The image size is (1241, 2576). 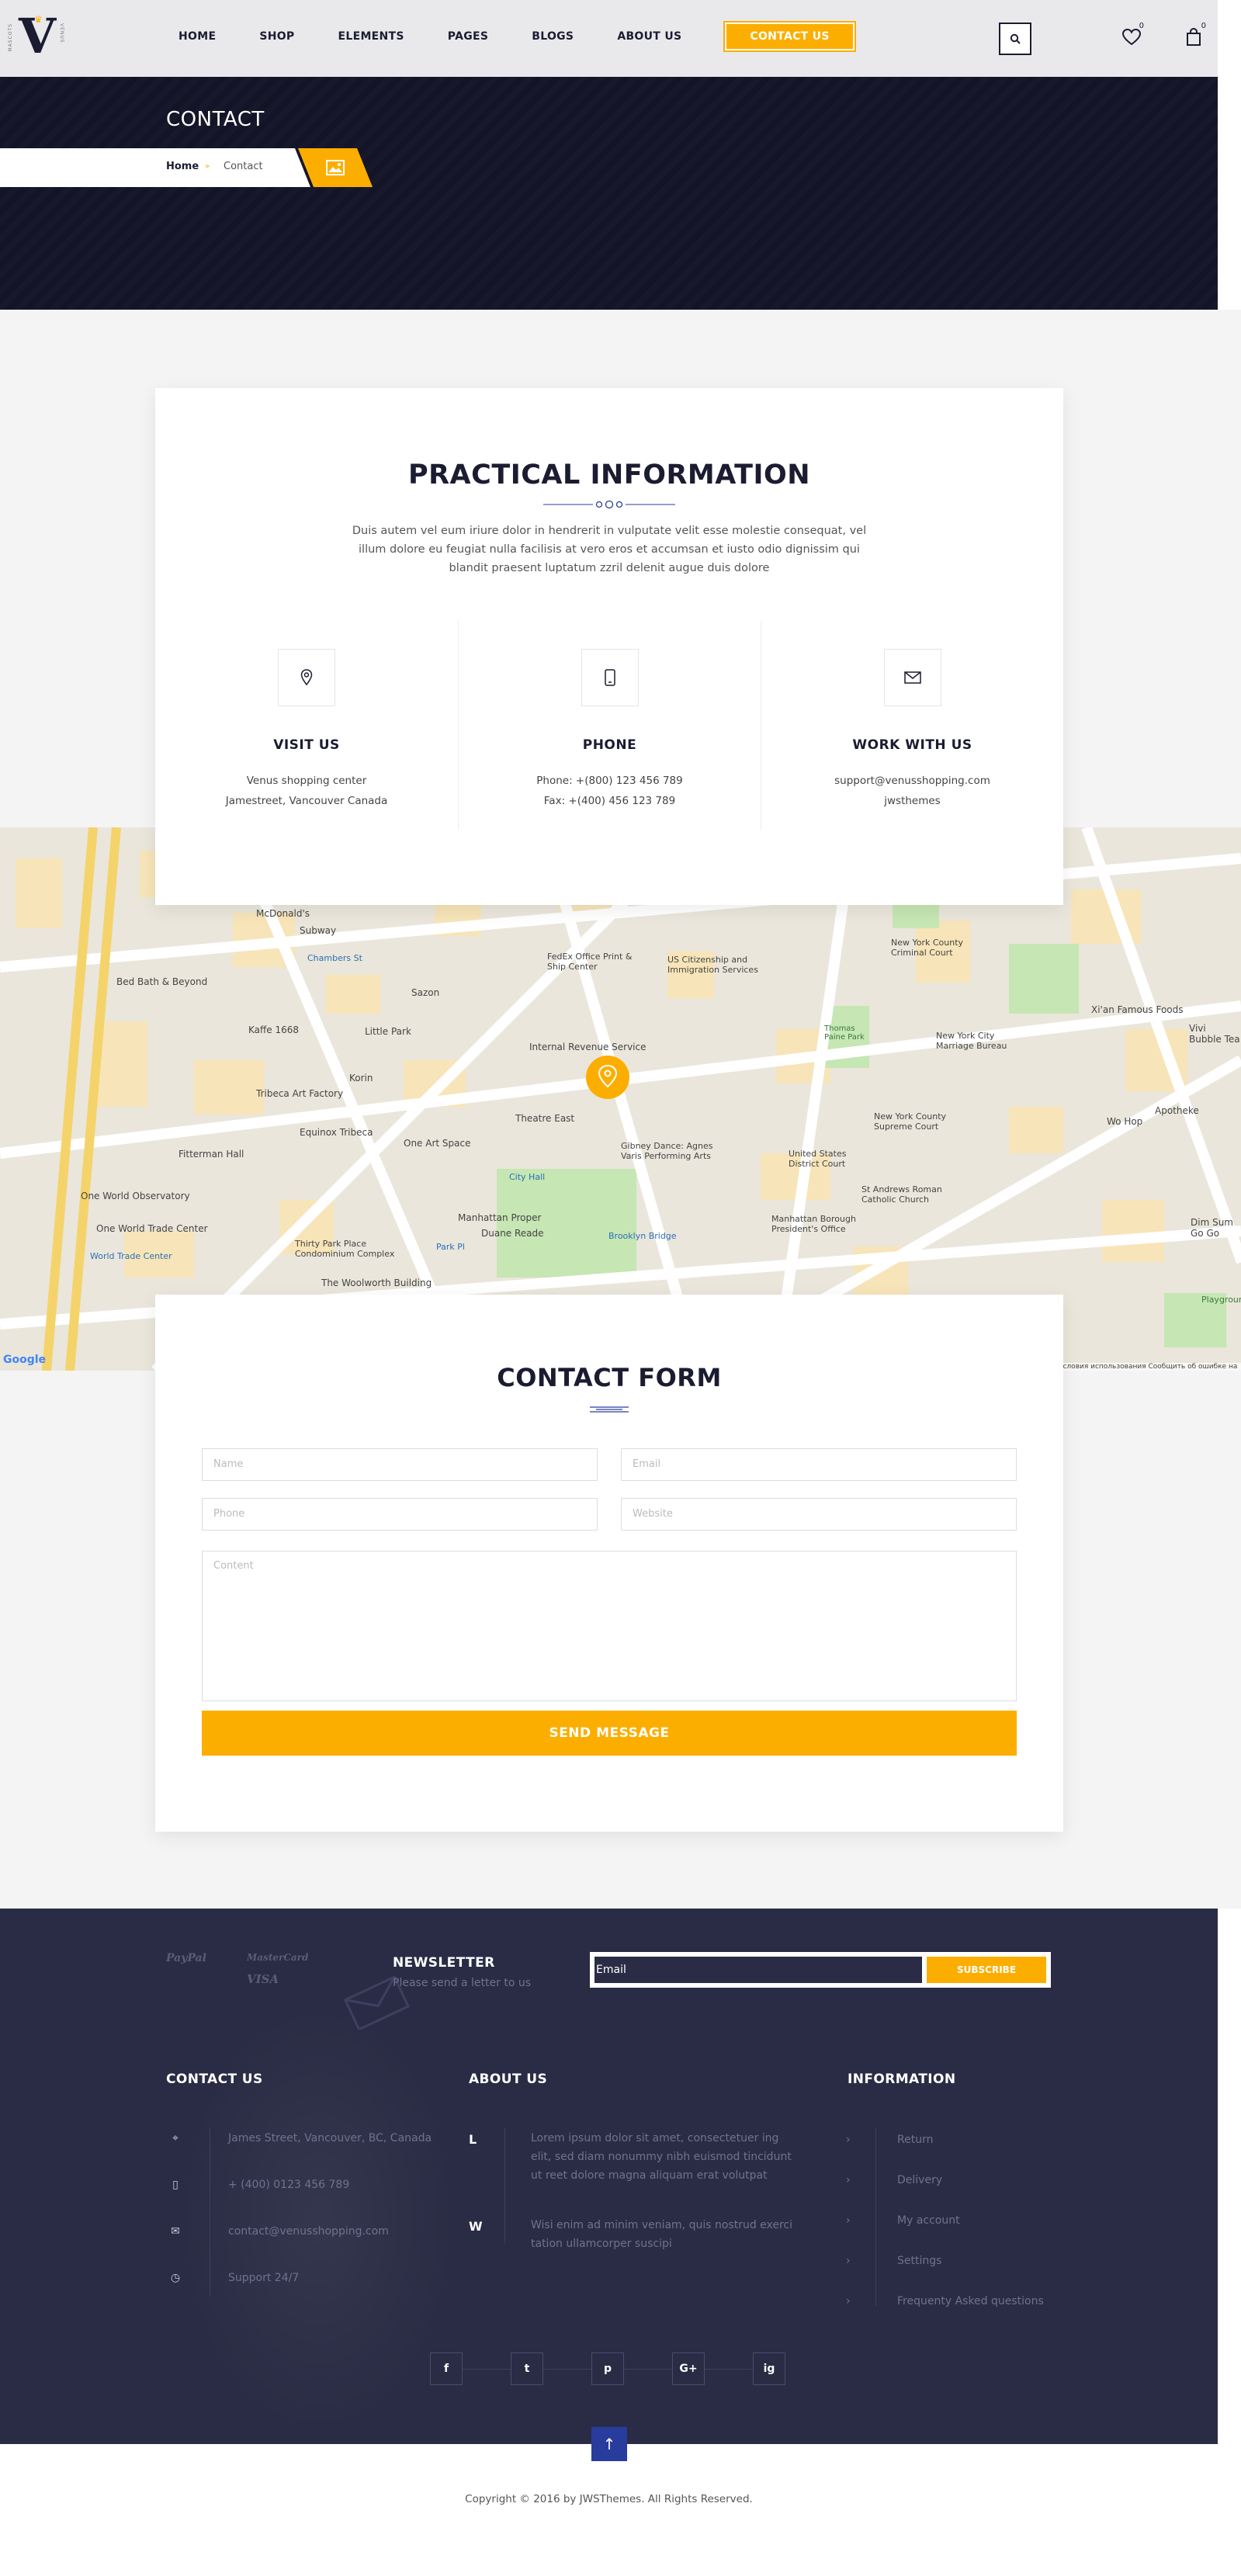 I want to click on practical-info-title: PRACTICAL INFORMATION, so click(x=609, y=475).